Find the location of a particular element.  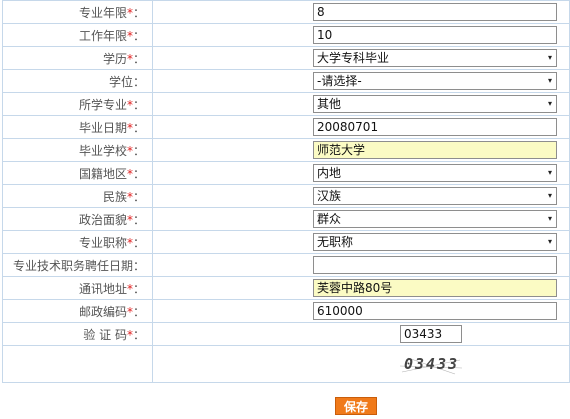

captcha-value-cell: 03433 is located at coordinates (361, 334).